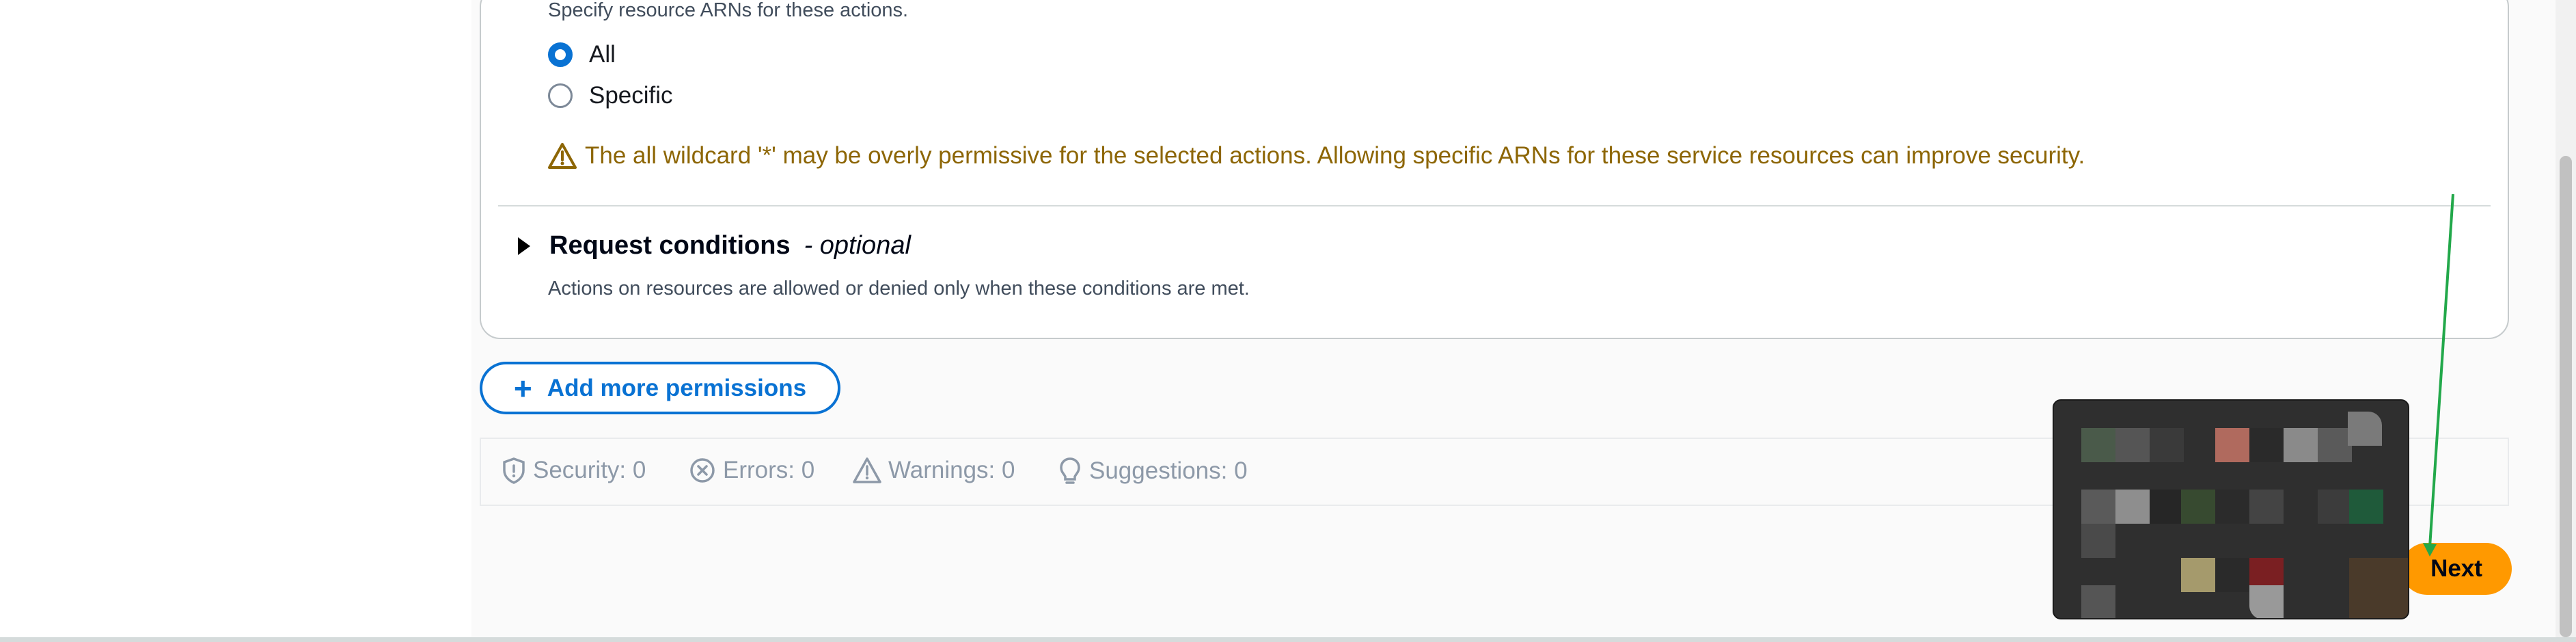  I want to click on annotation-arrow, so click(2438, 375).